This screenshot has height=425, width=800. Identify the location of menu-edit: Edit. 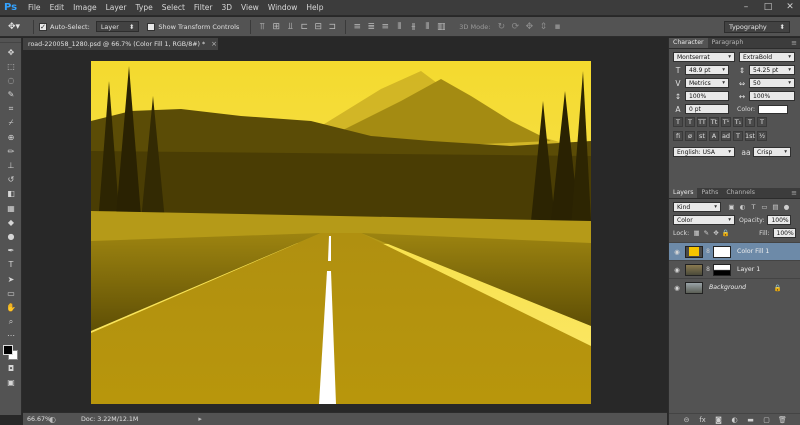
(57, 7).